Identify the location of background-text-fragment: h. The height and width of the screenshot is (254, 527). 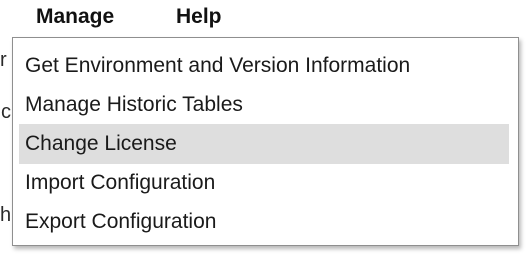
(6, 215).